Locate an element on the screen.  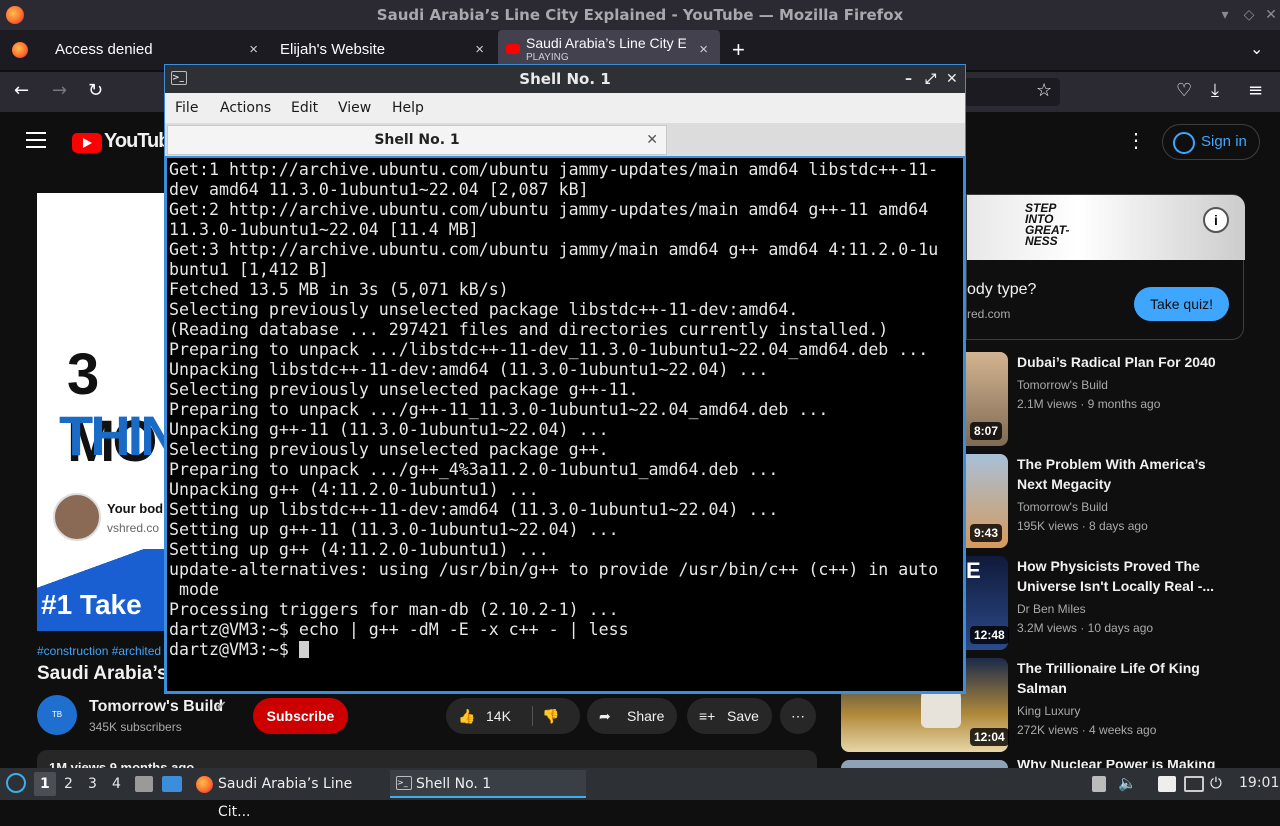
youtube-logo-icon is located at coordinates (87, 143).